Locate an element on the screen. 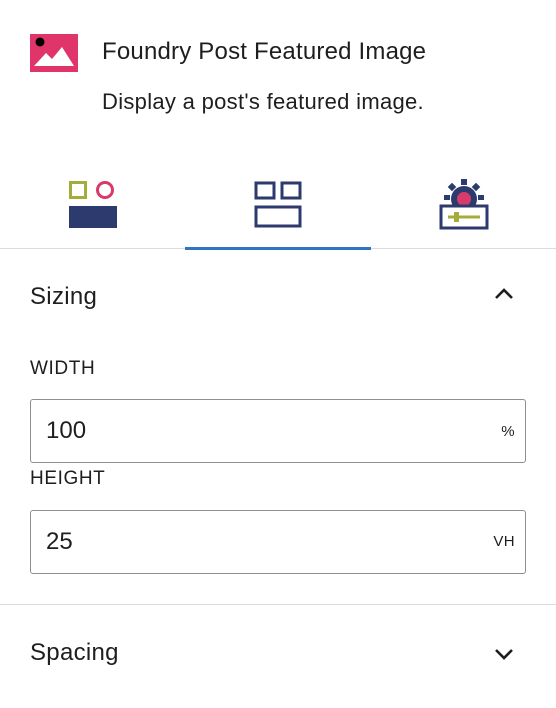 This screenshot has height=708, width=556. width-input is located at coordinates (251, 431).